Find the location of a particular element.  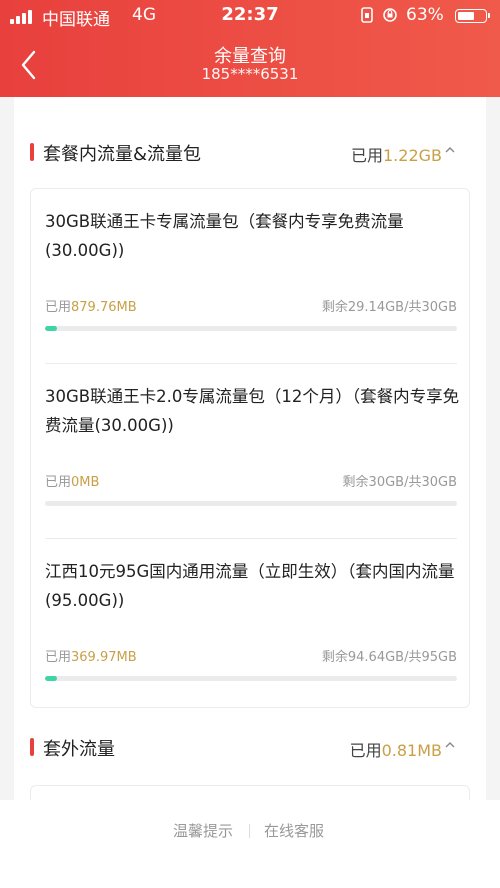

phone-number: 185****6531 is located at coordinates (250, 74).